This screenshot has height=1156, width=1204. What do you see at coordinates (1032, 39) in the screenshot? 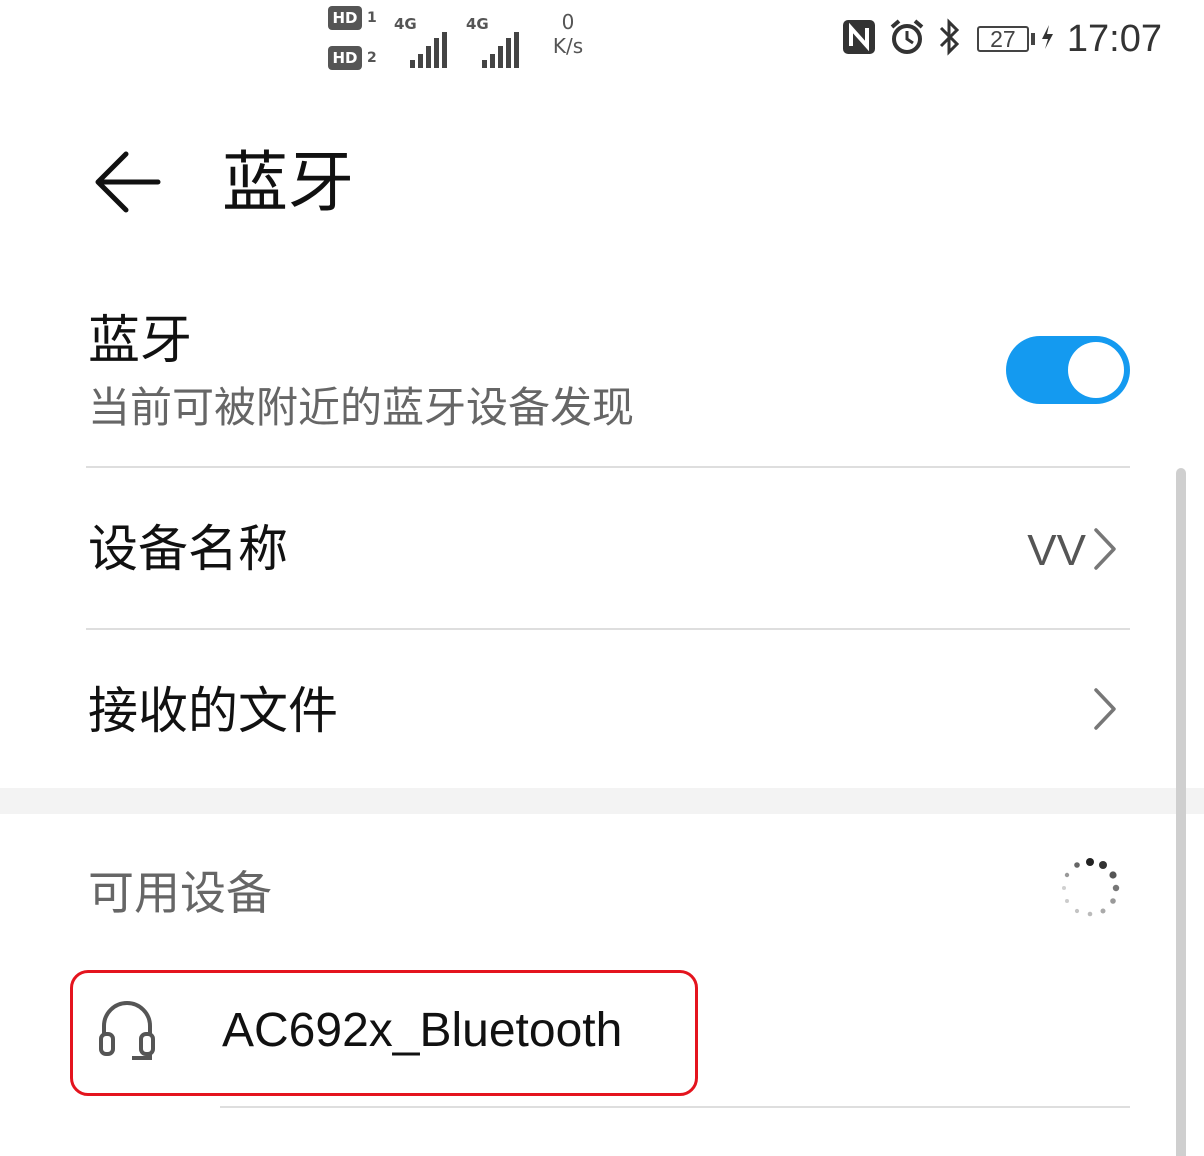
I see `battery-nub` at bounding box center [1032, 39].